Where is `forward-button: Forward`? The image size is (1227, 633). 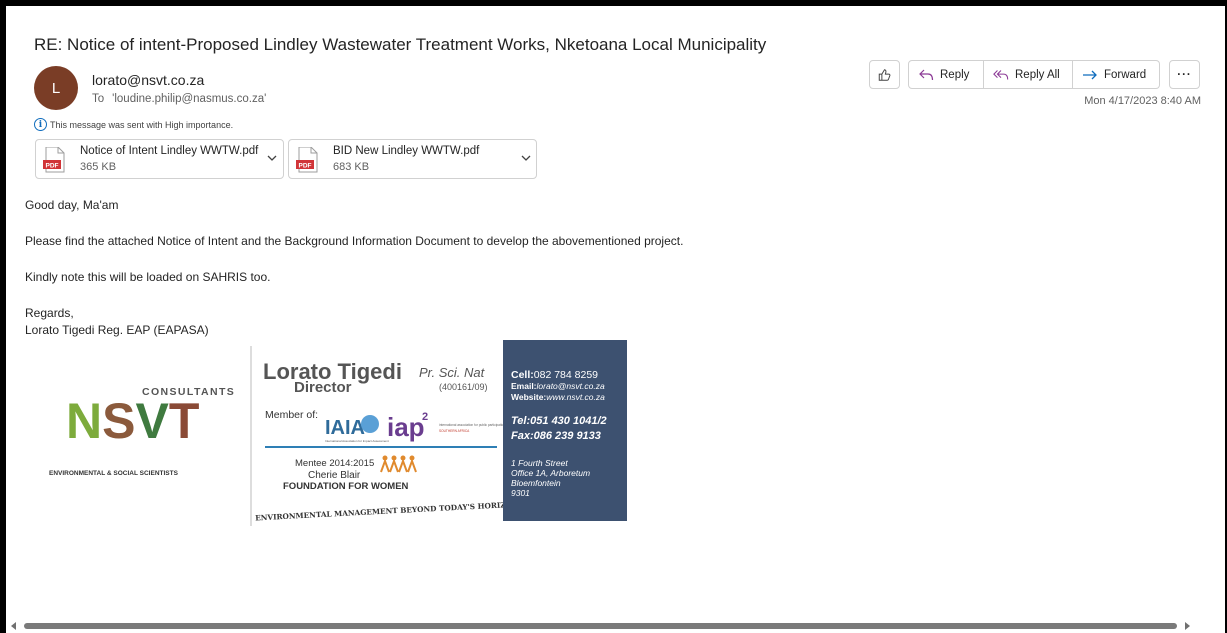
forward-button: Forward is located at coordinates (1116, 74).